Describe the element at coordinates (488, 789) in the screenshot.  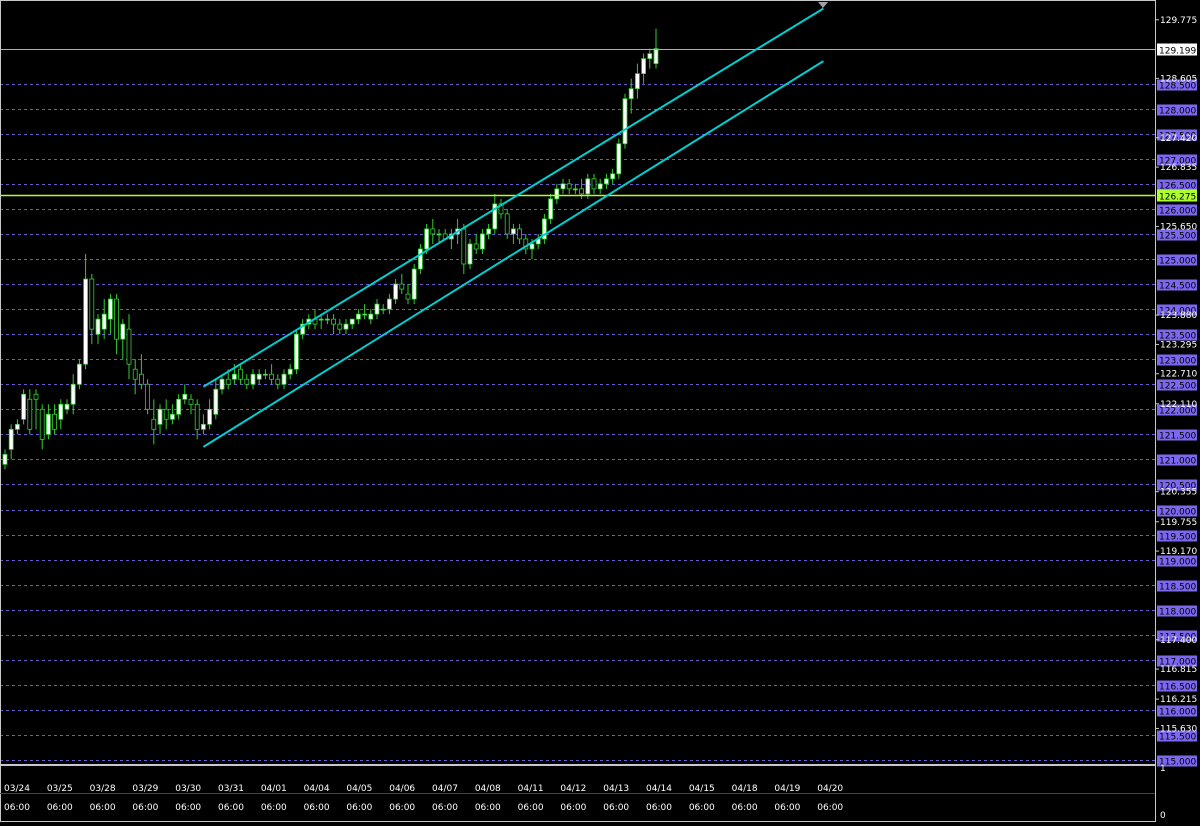
I see `time-axis-date: 04/08` at that location.